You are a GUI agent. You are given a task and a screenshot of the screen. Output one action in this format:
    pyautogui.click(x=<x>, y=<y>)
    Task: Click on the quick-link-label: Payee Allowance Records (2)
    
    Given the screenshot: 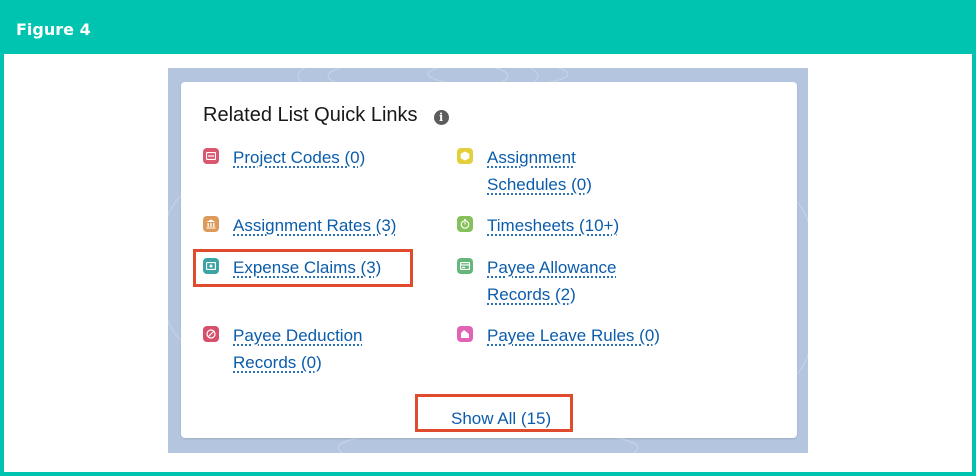 What is the action you would take?
    pyautogui.click(x=562, y=281)
    